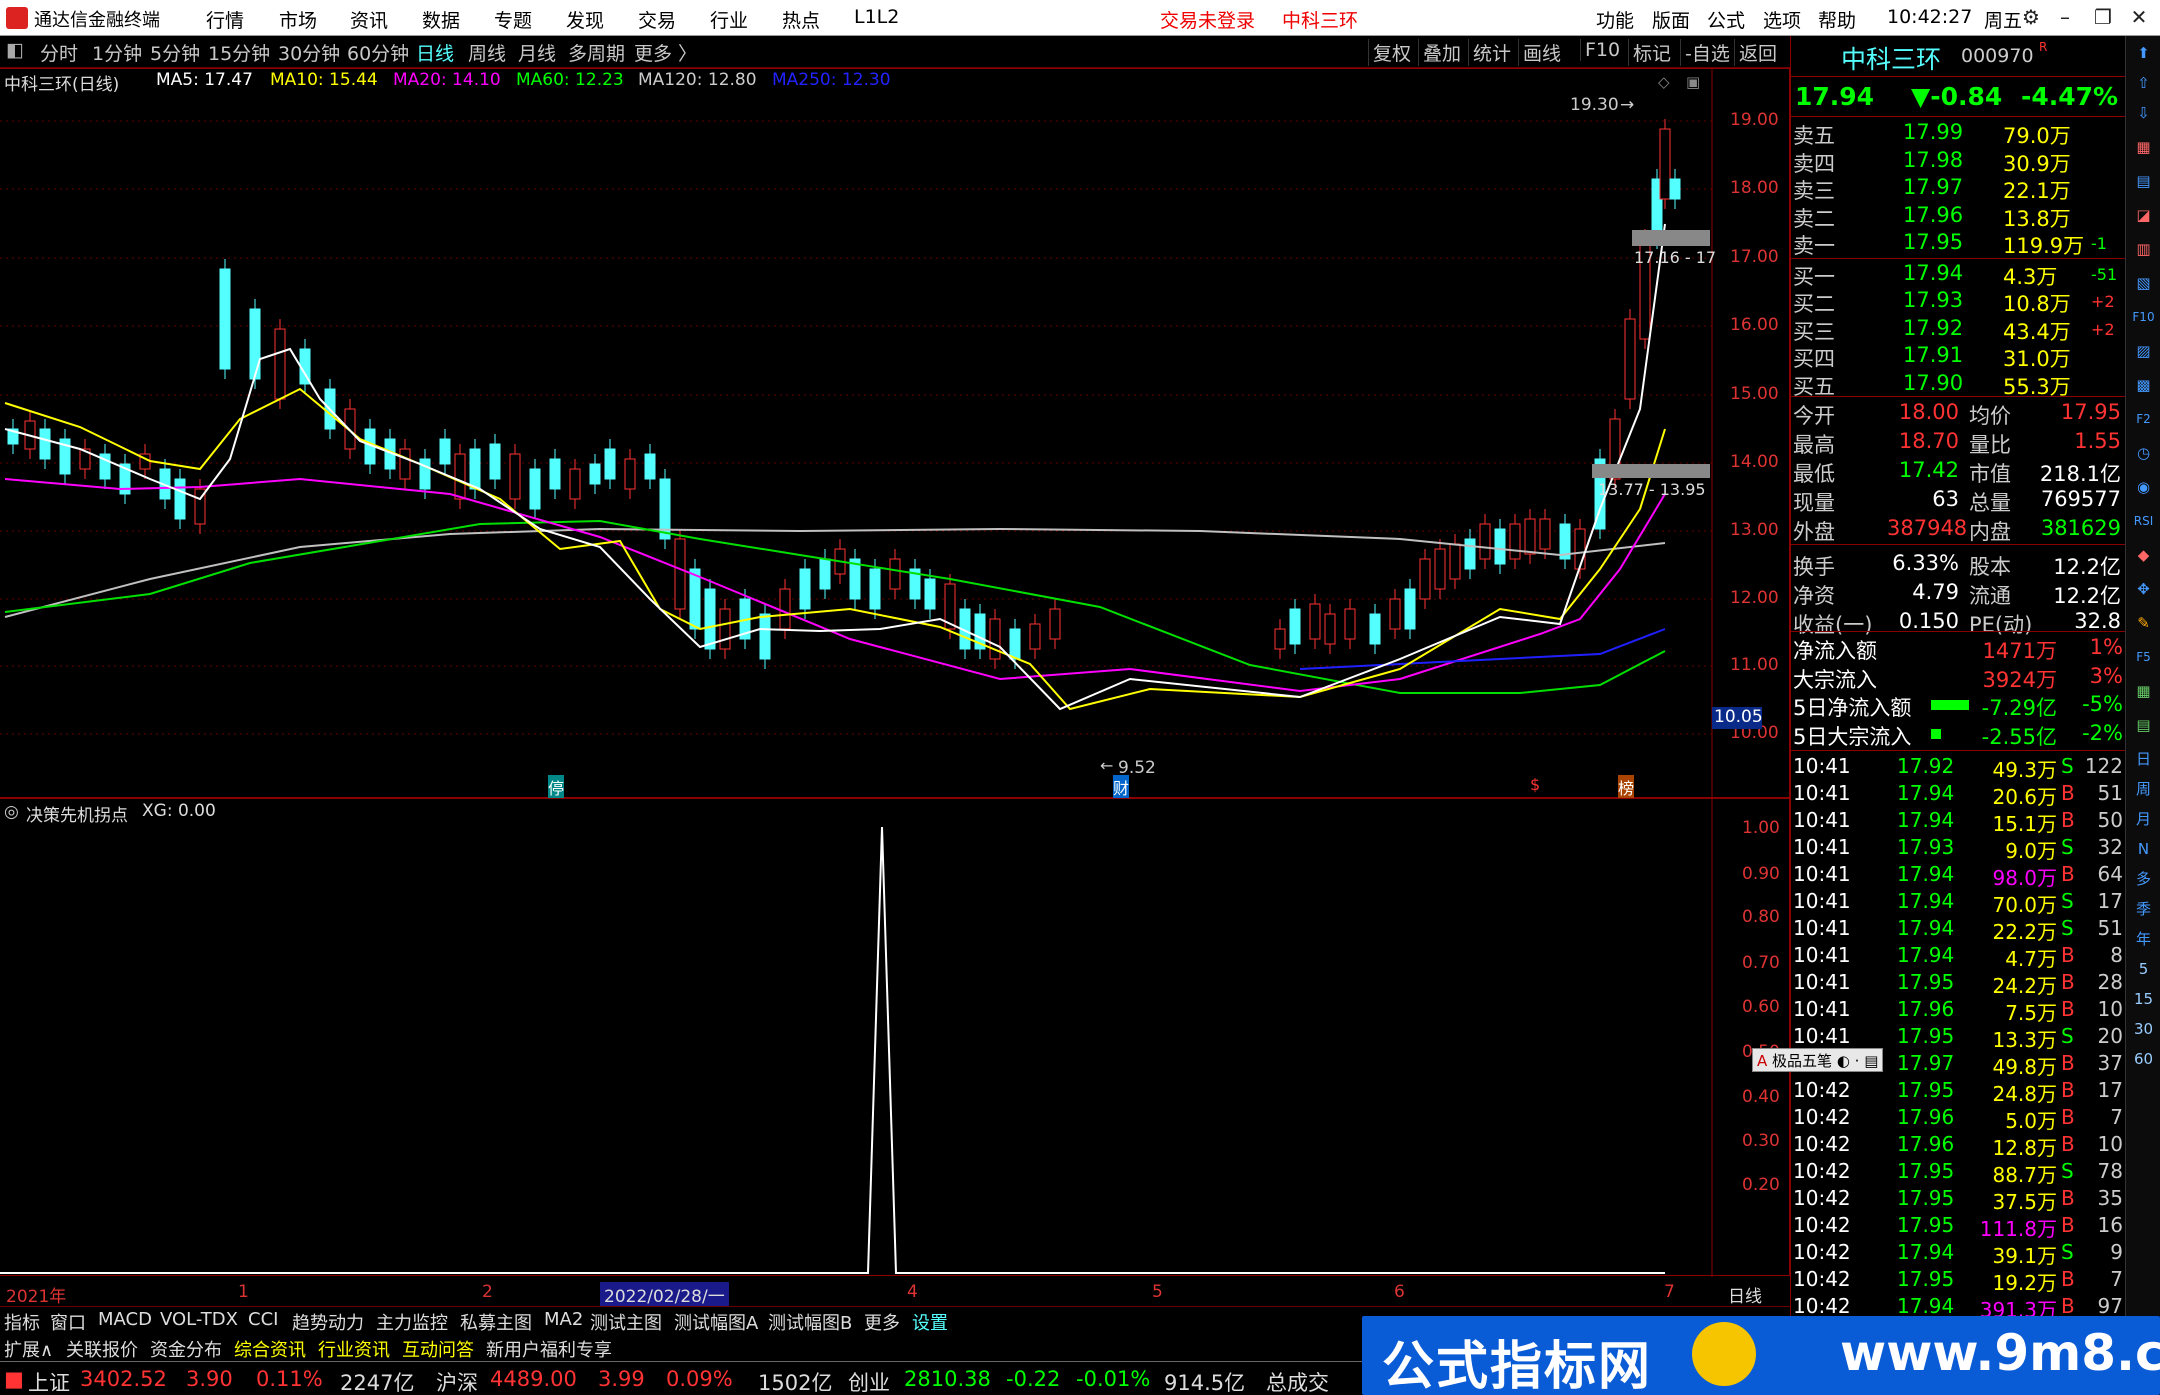 The width and height of the screenshot is (2160, 1395). I want to click on tab-test-b: 测试幅图B, so click(810, 1322).